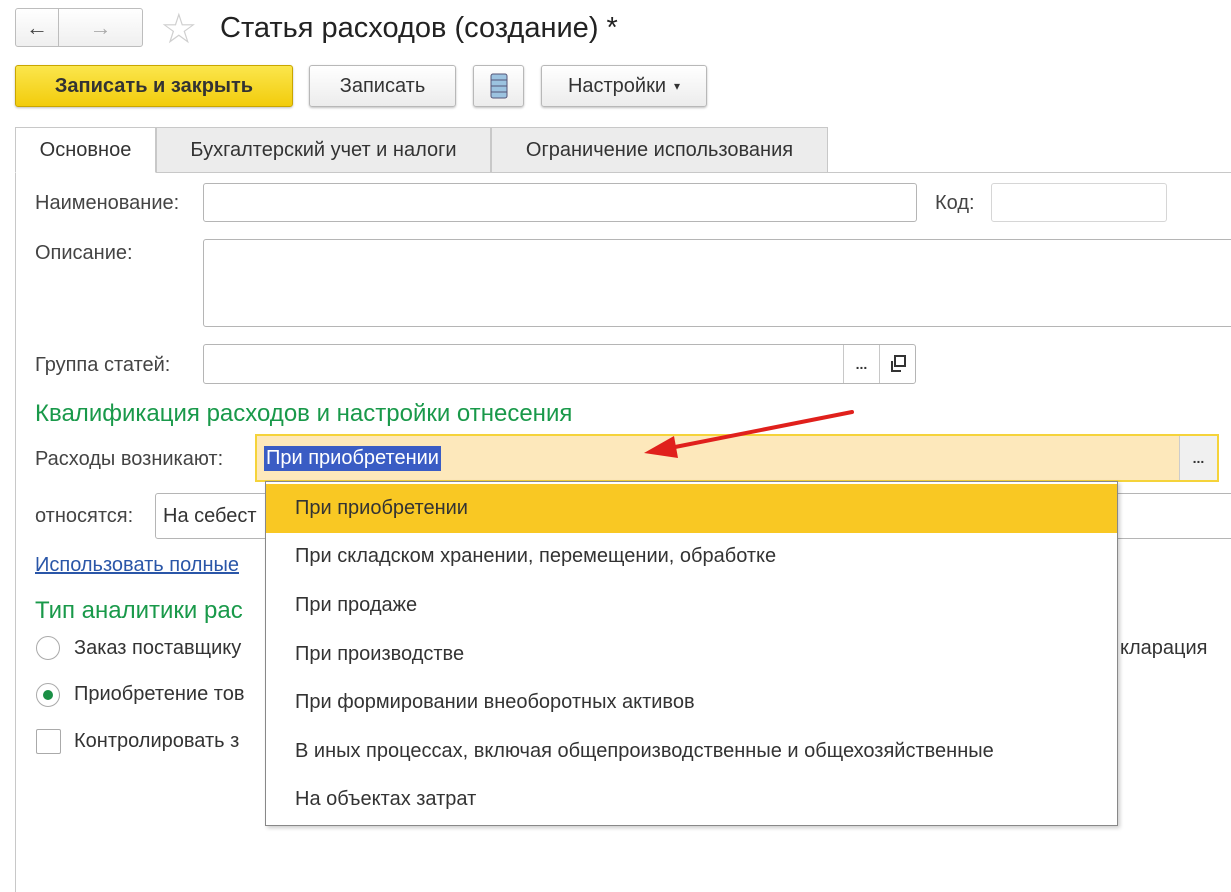 This screenshot has width=1231, height=892. I want to click on save-button: Записать, so click(382, 86).